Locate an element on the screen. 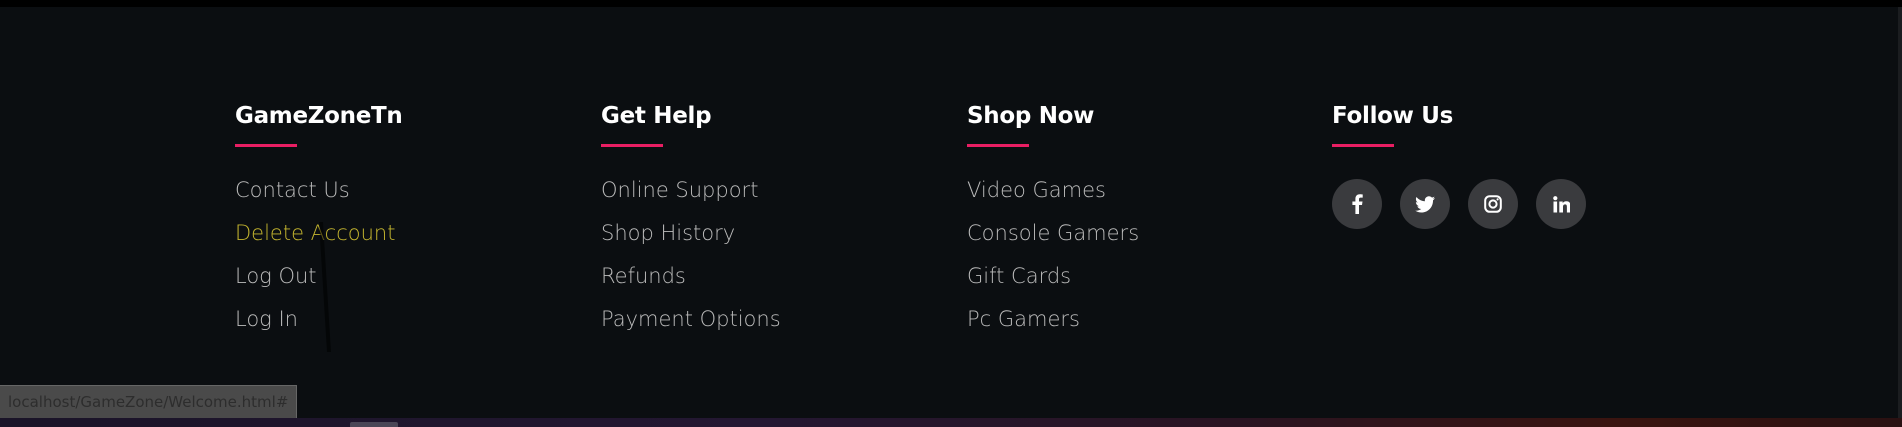 Image resolution: width=1902 pixels, height=427 pixels. facebook-icon is located at coordinates (1357, 204).